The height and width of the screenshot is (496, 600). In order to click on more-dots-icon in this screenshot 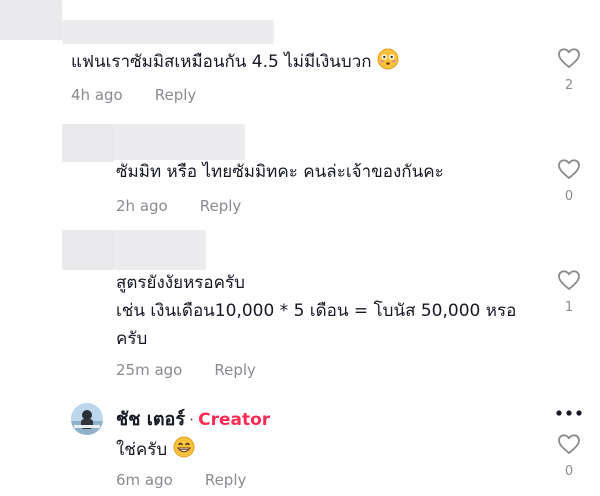, I will do `click(569, 413)`.